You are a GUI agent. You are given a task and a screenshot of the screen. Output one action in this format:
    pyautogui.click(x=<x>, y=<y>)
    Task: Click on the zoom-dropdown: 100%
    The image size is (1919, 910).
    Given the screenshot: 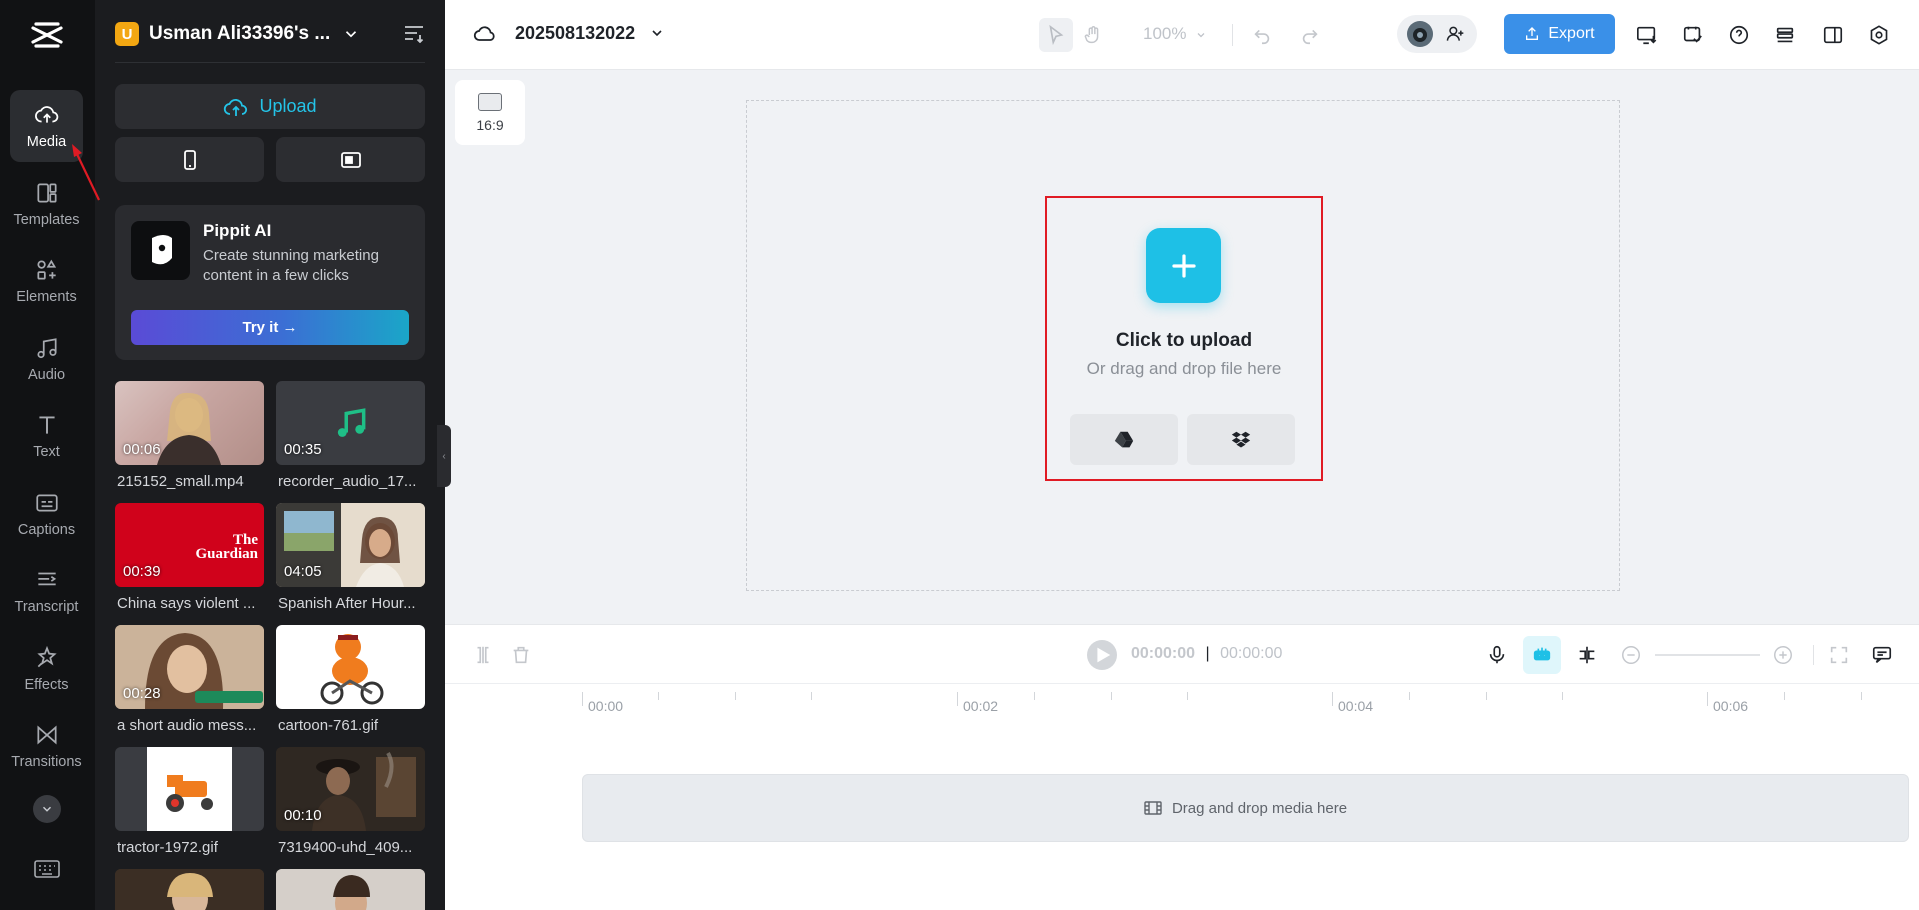 What is the action you would take?
    pyautogui.click(x=1175, y=34)
    